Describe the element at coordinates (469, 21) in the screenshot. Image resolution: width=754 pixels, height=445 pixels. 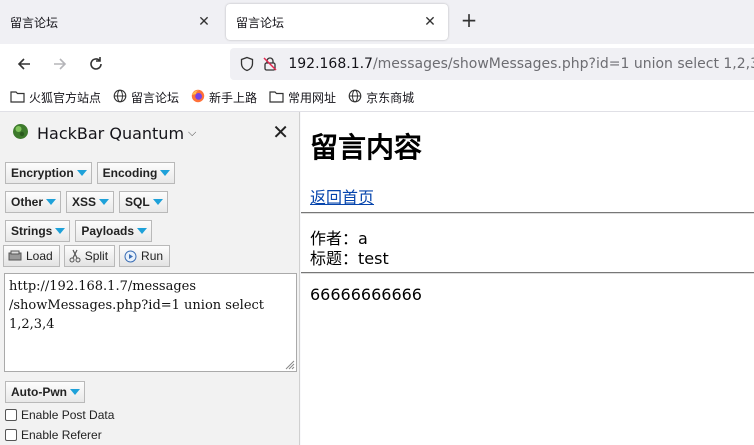
I see `new-tab-button: +` at that location.